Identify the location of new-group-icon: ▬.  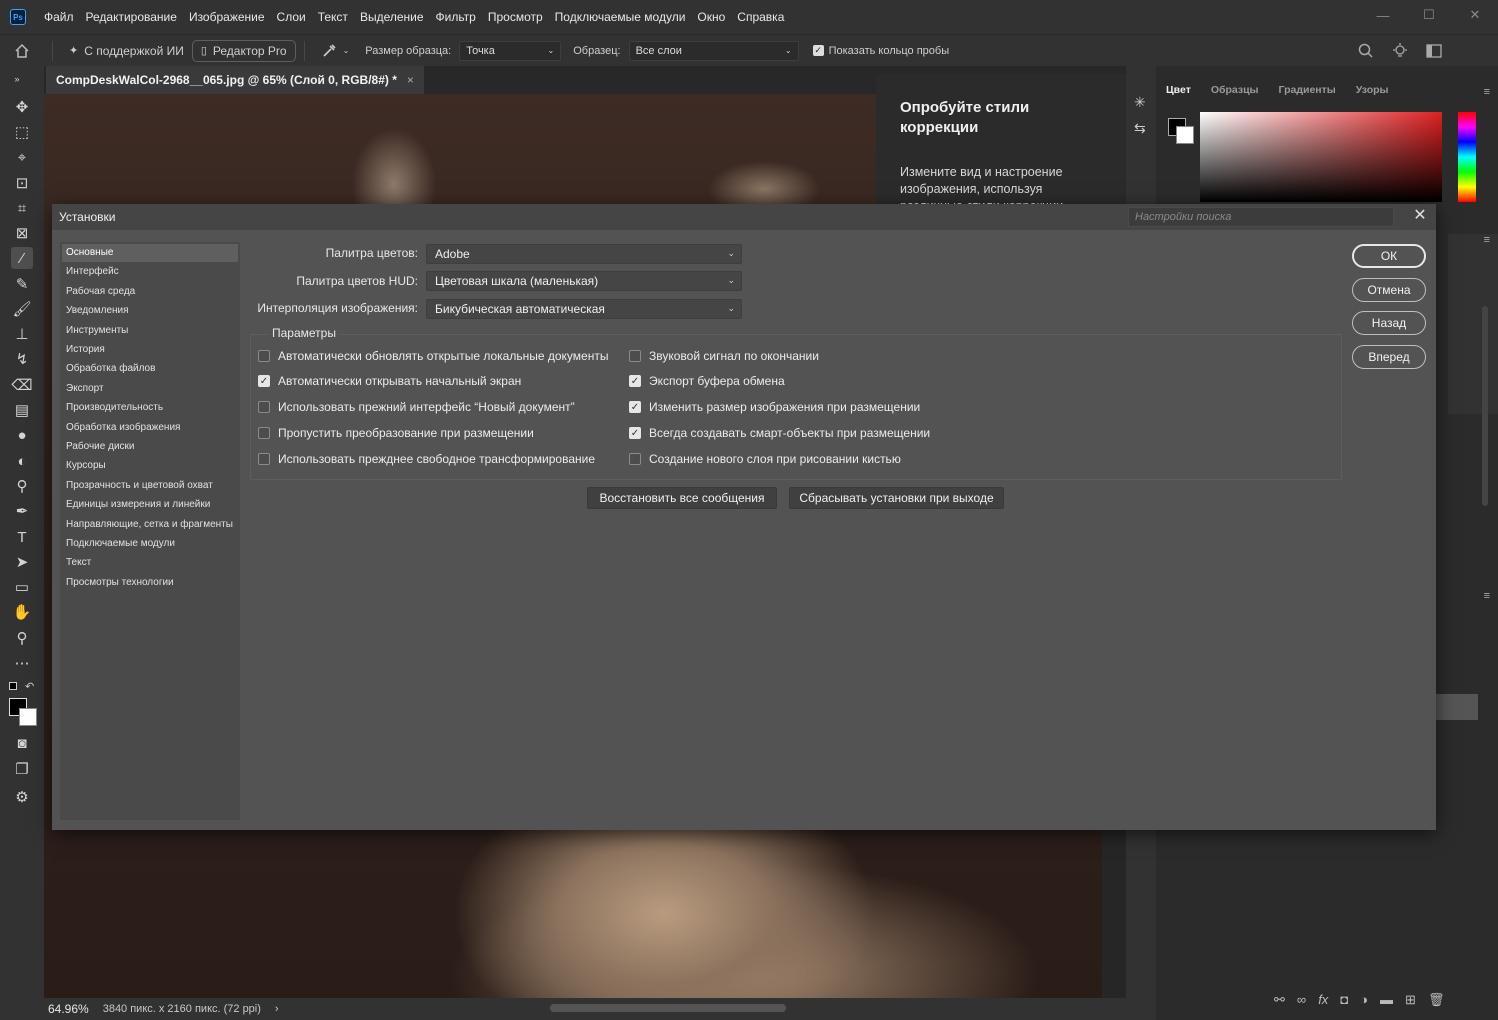
(1386, 1000).